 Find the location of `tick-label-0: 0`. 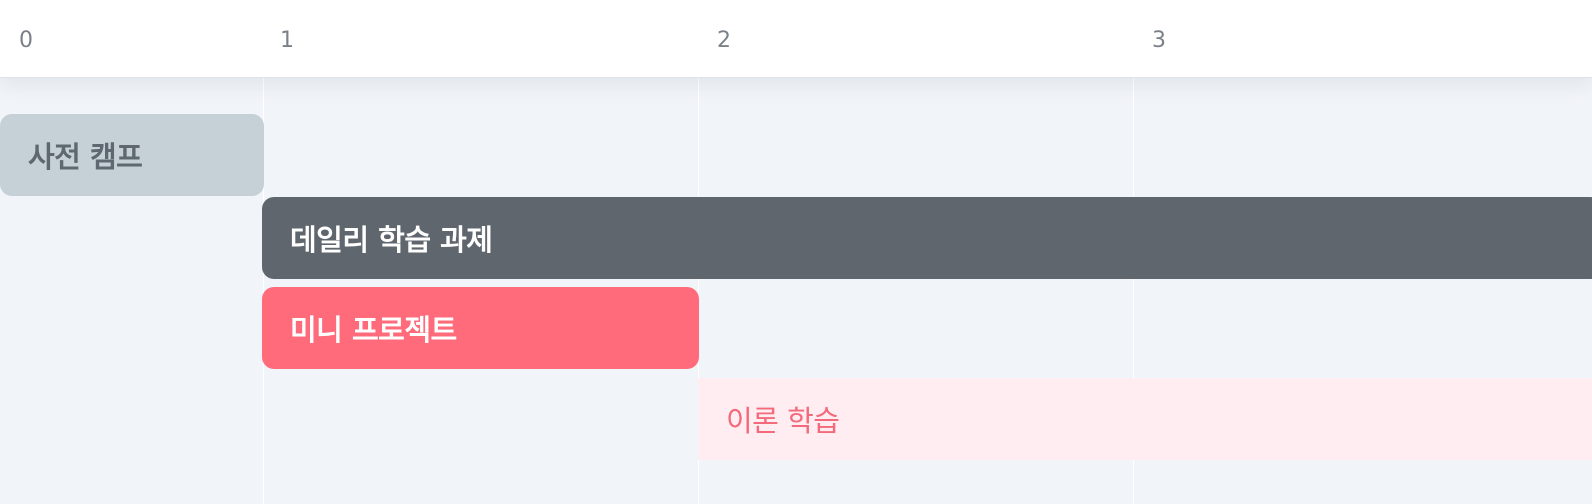

tick-label-0: 0 is located at coordinates (26, 40).